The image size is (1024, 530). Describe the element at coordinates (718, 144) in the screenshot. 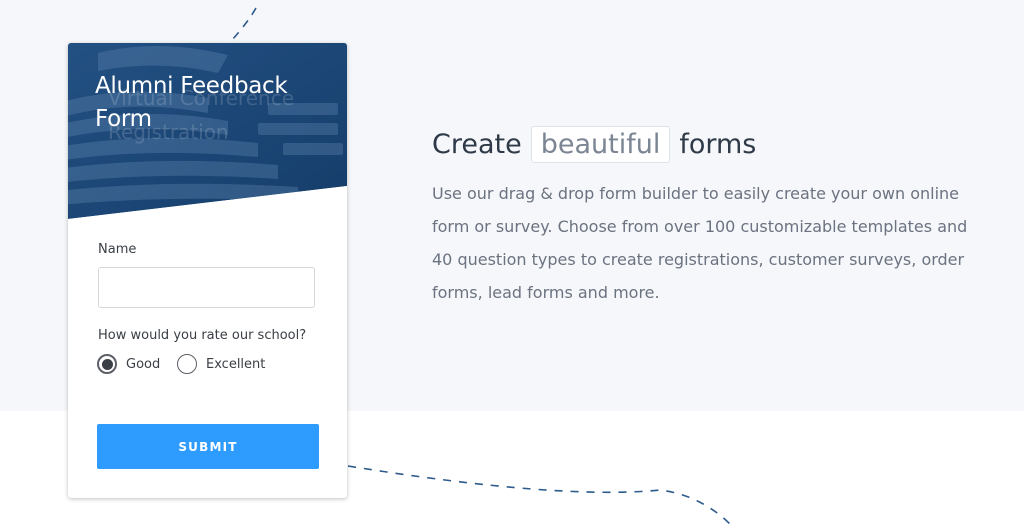

I see `headline-text-after: forms` at that location.